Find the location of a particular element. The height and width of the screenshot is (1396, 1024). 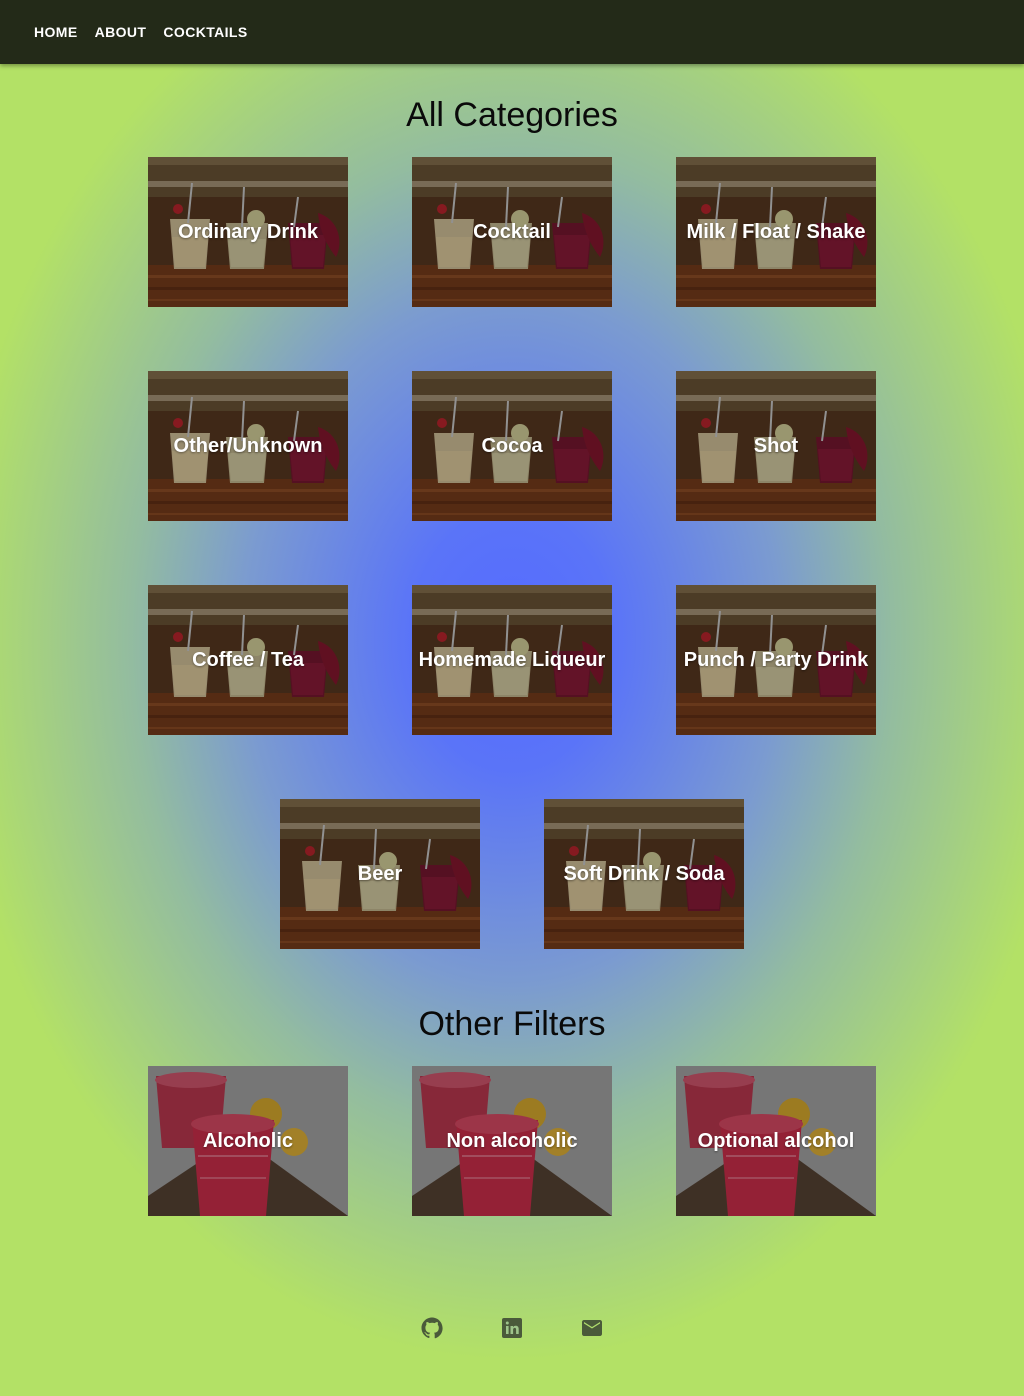

category-label: Soft Drink / Soda is located at coordinates (644, 873).